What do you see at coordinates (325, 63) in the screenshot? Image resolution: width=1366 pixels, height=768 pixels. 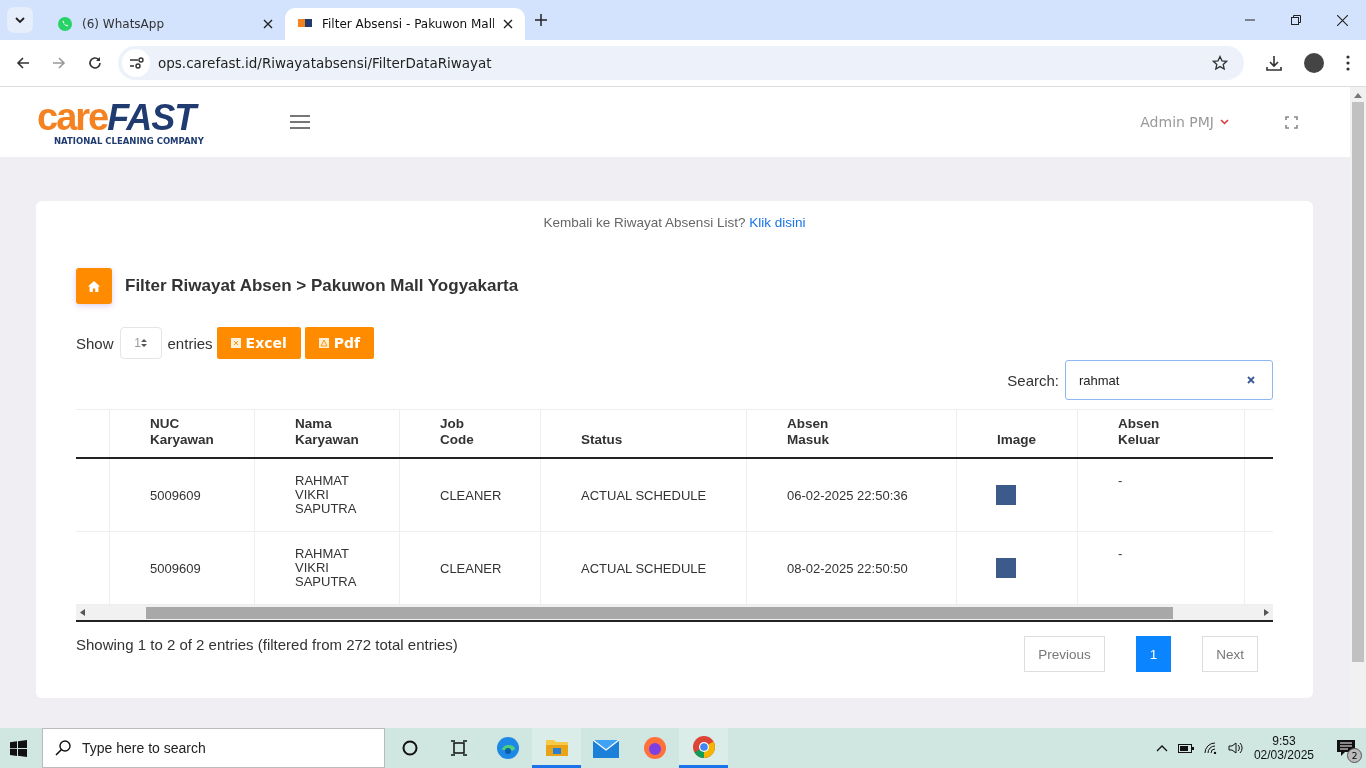 I see `url-text: ops.carefast.id/Riwayatabsensi/FilterDataRiwayat` at bounding box center [325, 63].